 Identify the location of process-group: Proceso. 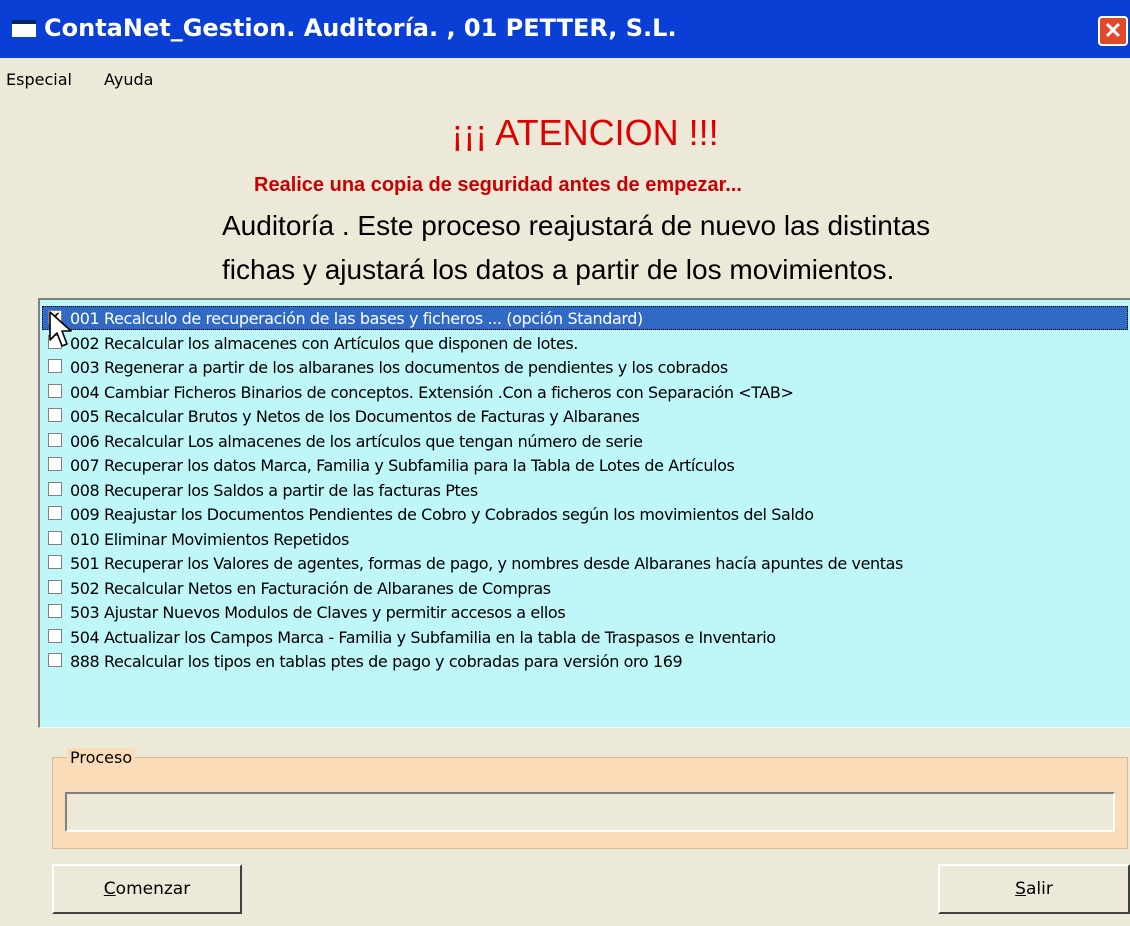
(590, 798).